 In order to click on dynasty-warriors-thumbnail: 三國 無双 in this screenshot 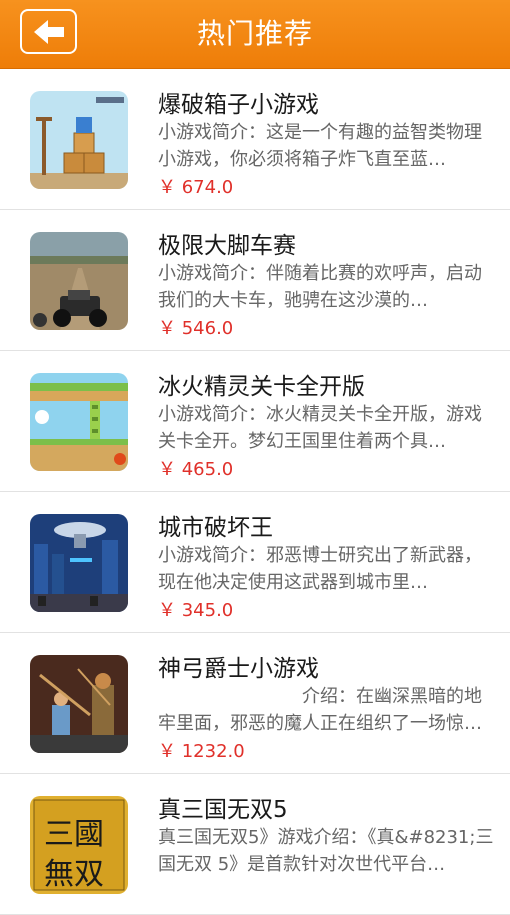, I will do `click(79, 845)`.